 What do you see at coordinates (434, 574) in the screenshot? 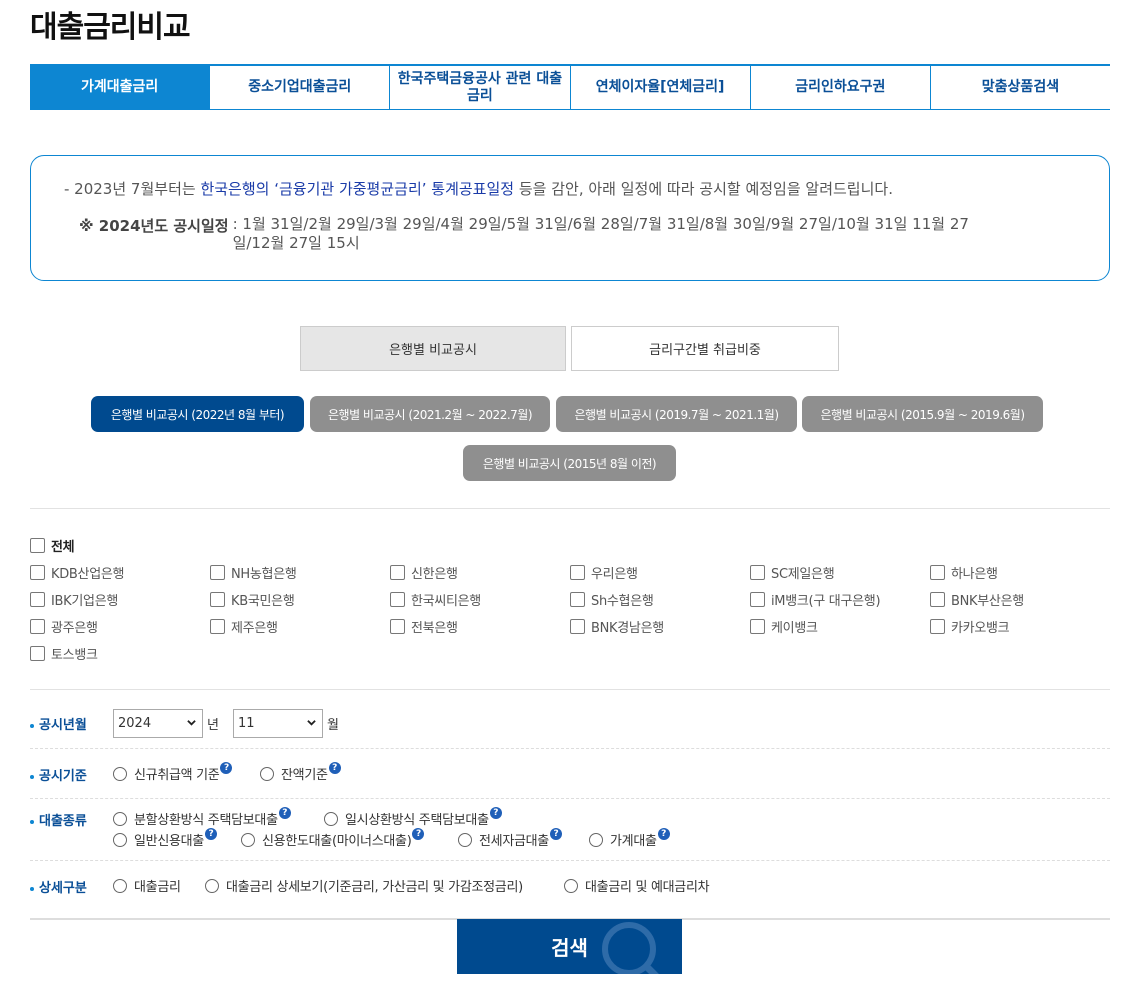
I see `checkbox-label: 신한은행` at bounding box center [434, 574].